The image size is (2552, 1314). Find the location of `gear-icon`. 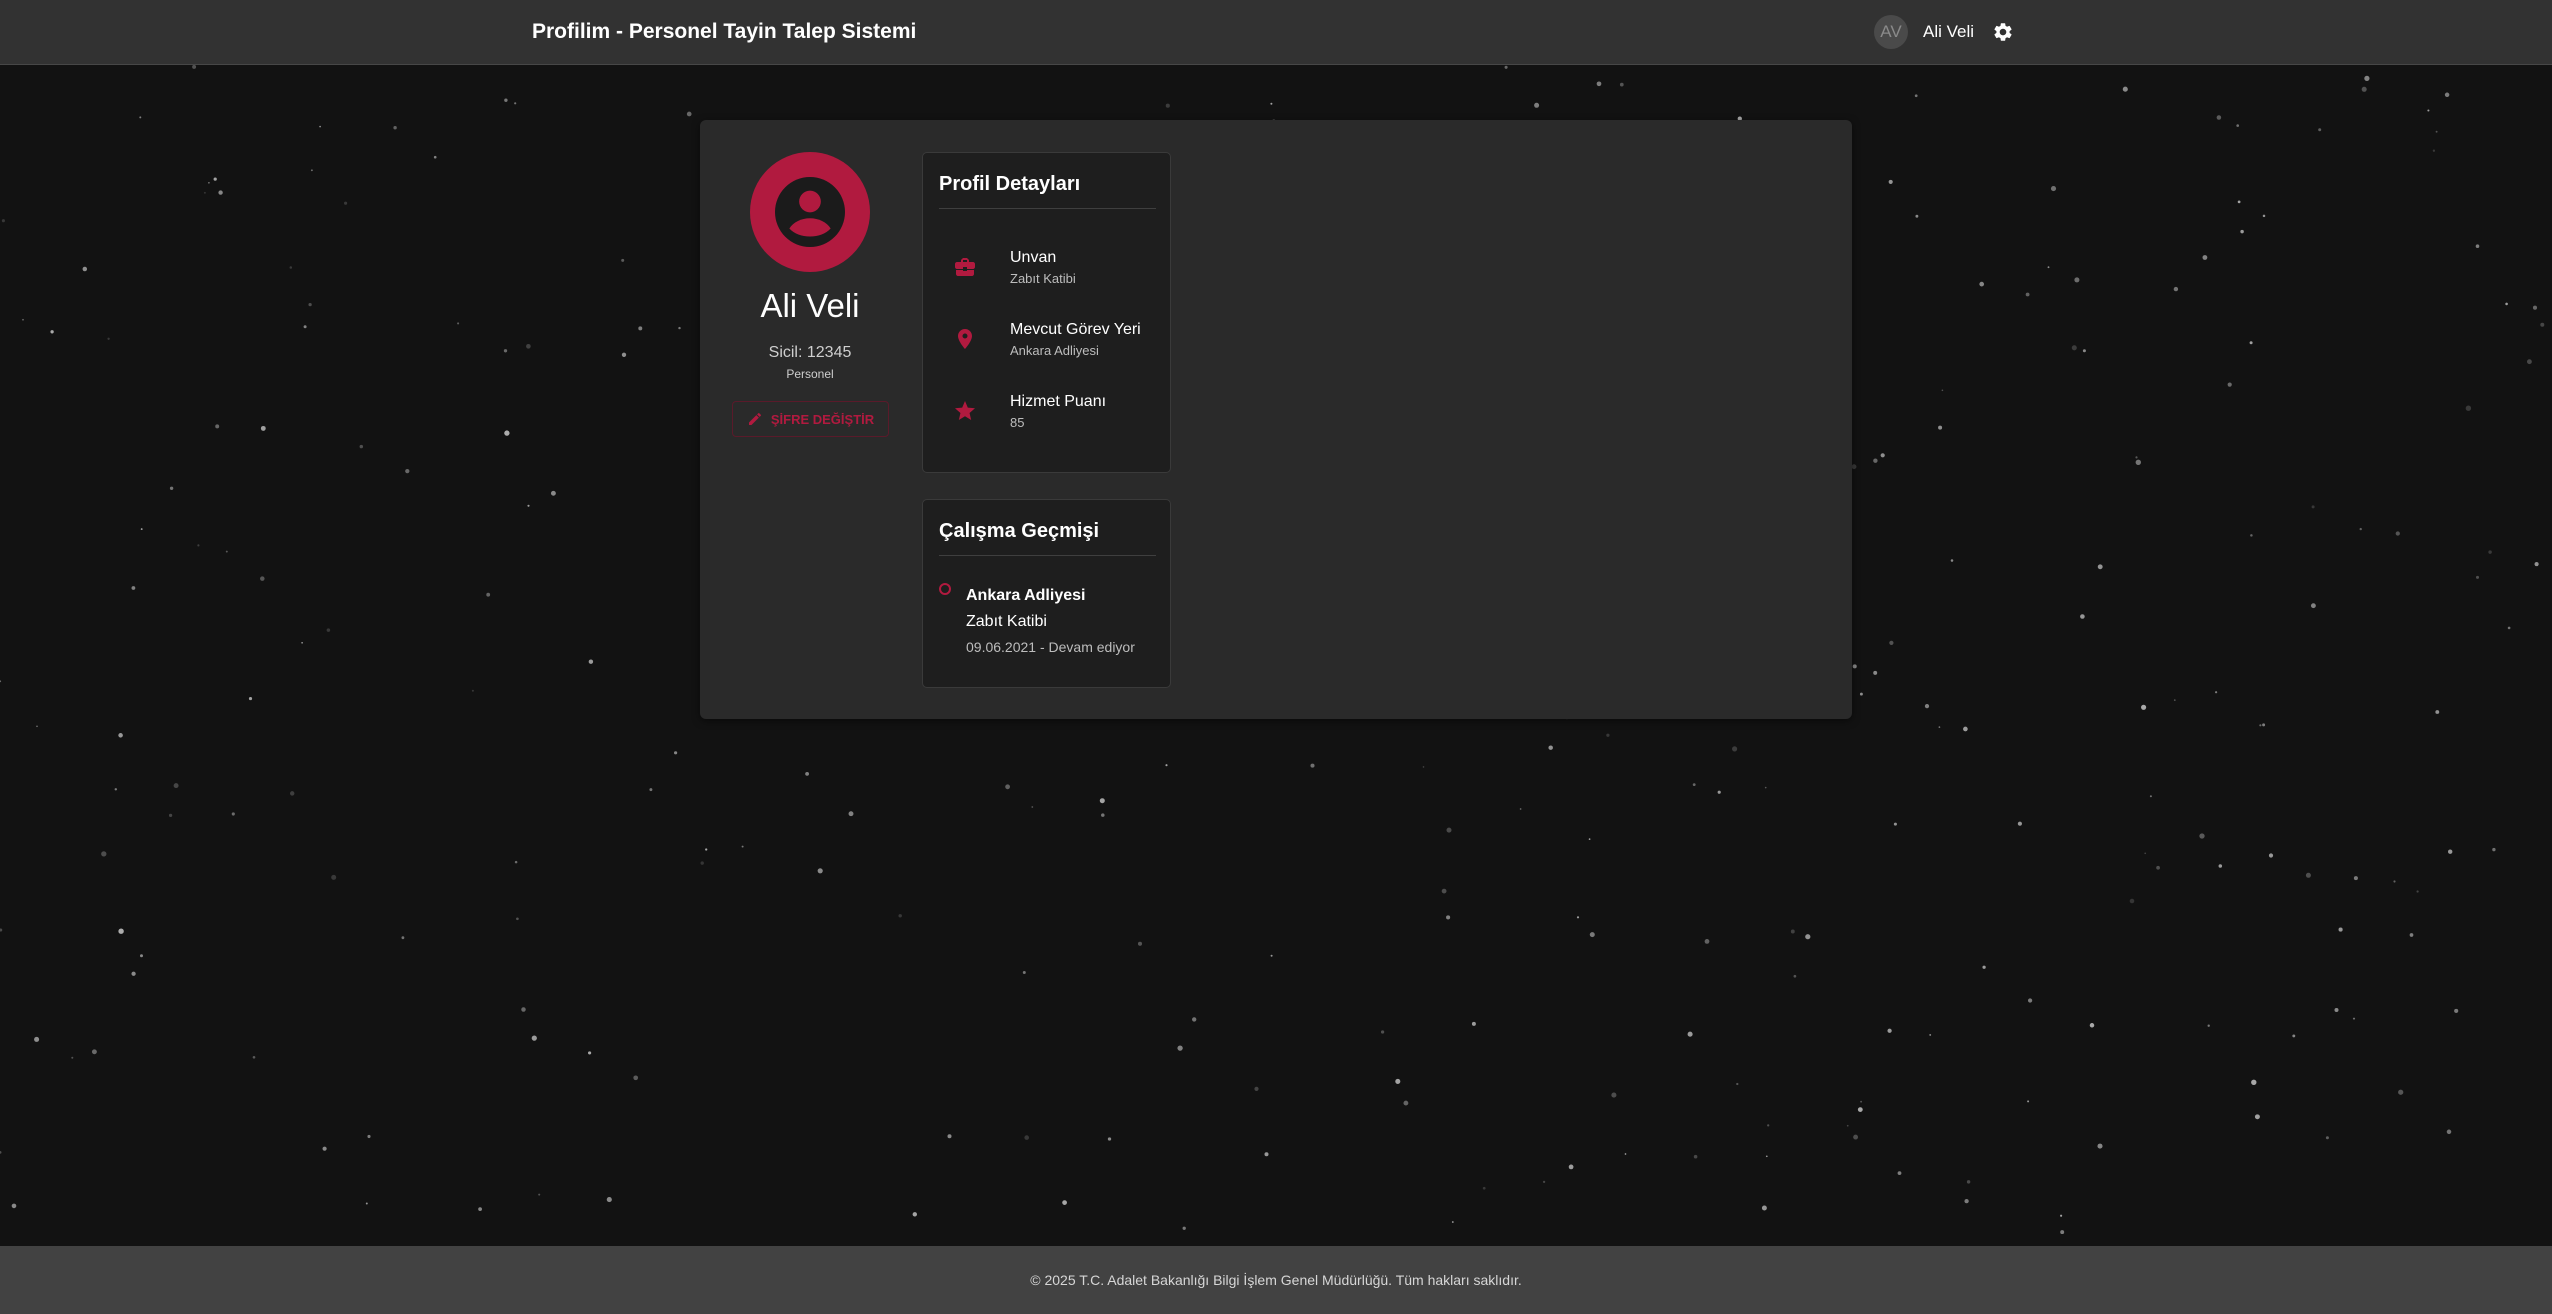

gear-icon is located at coordinates (2003, 32).